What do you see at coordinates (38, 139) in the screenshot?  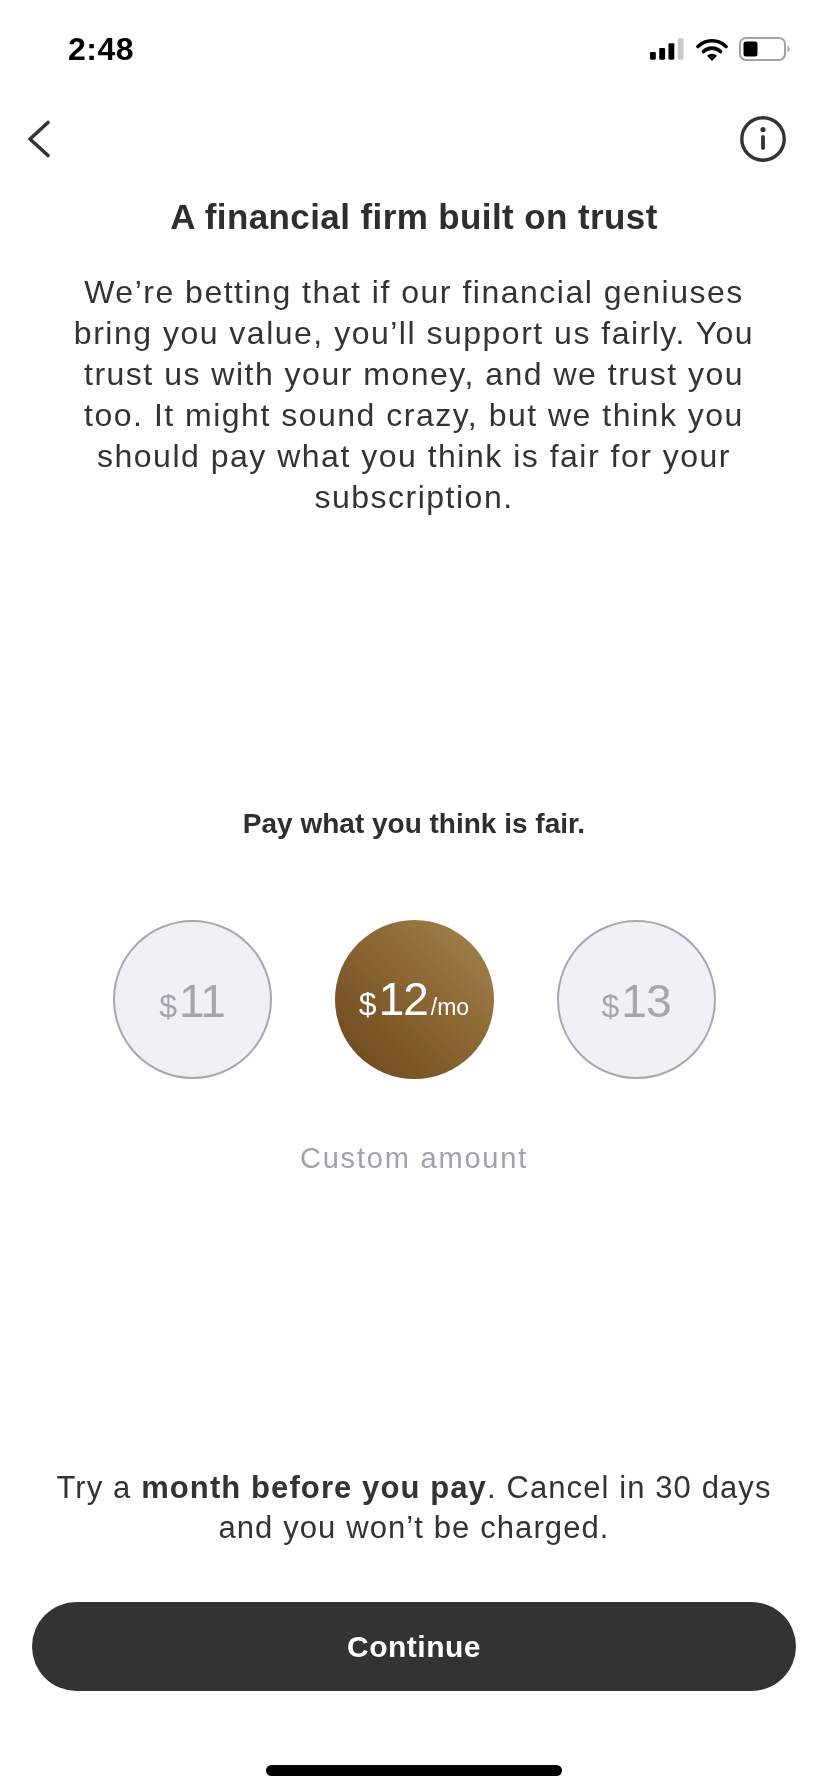 I see `back-icon` at bounding box center [38, 139].